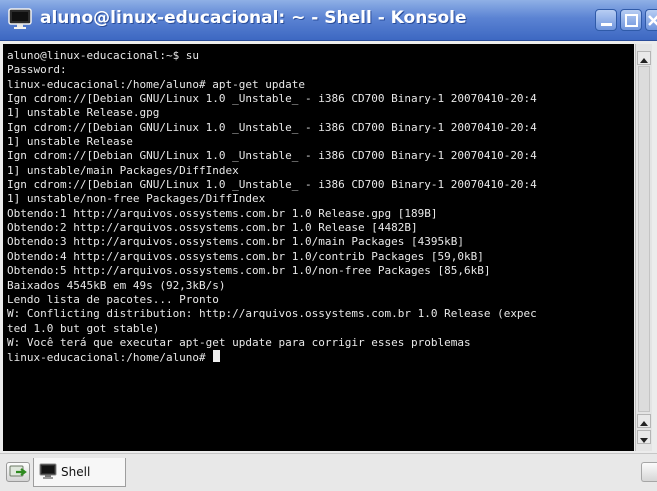 The height and width of the screenshot is (491, 657). I want to click on new-session-button, so click(18, 472).